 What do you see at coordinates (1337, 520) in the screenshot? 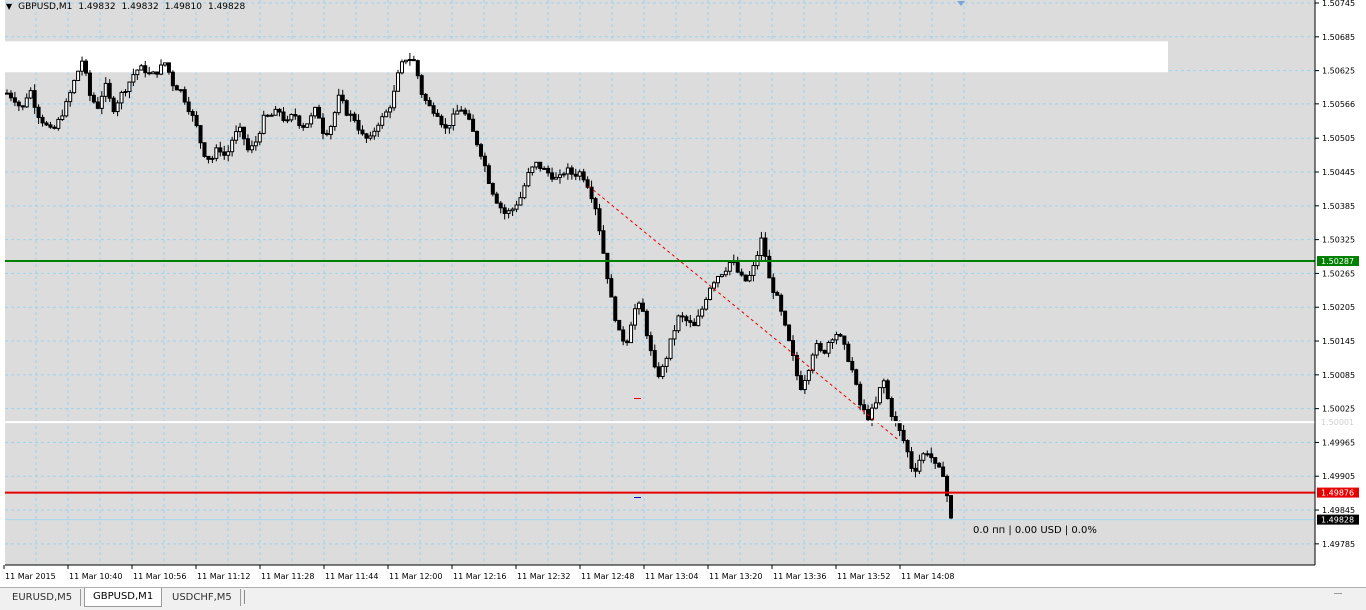
I see `current-price-label: 1.49828` at bounding box center [1337, 520].